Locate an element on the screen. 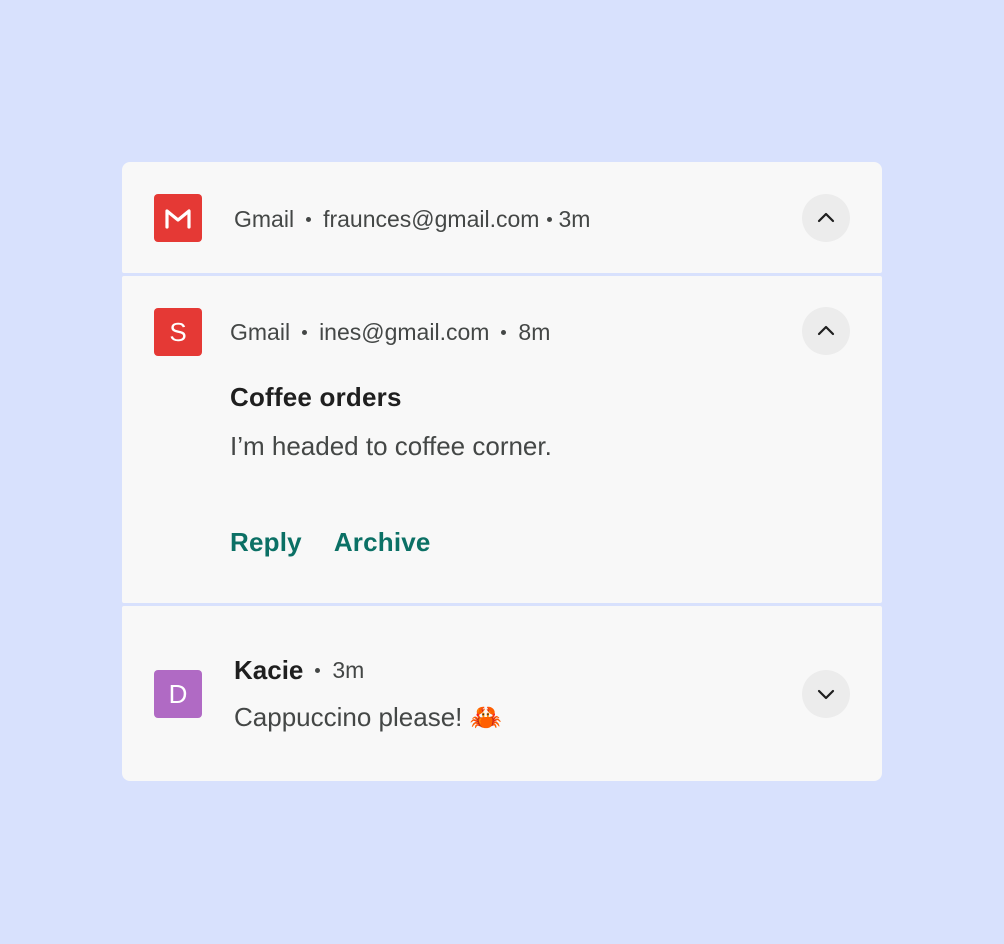  notification-actions: Reply Archive is located at coordinates (346, 542).